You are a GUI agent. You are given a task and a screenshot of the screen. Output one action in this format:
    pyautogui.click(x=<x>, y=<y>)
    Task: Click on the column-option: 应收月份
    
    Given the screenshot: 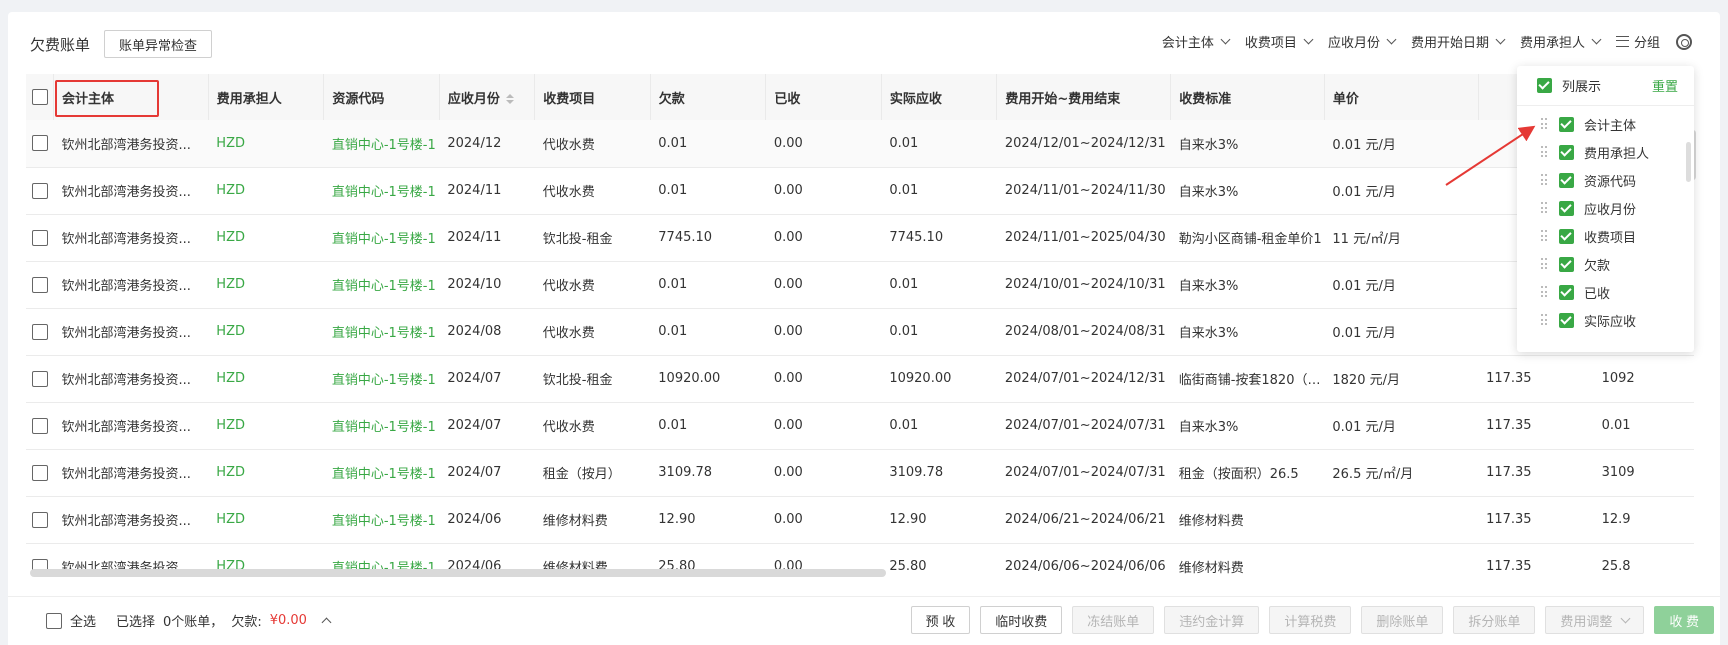 What is the action you would take?
    pyautogui.click(x=1605, y=208)
    